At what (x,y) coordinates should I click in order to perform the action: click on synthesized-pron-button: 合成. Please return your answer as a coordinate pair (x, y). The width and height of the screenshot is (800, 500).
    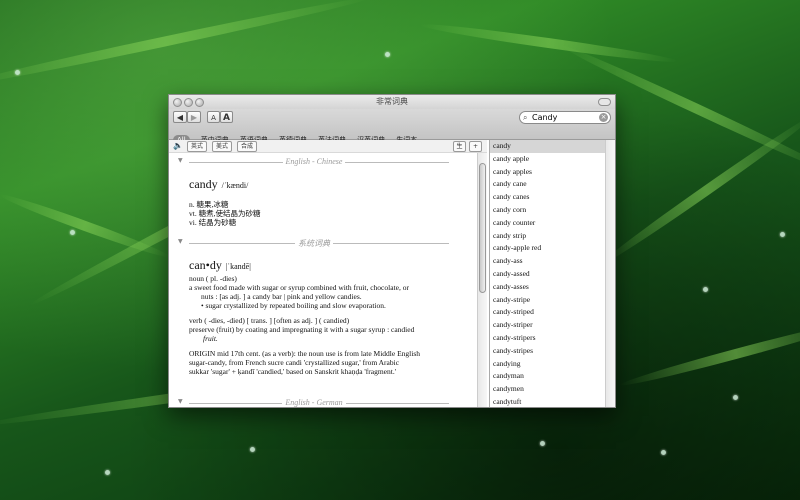
    Looking at the image, I should click on (247, 146).